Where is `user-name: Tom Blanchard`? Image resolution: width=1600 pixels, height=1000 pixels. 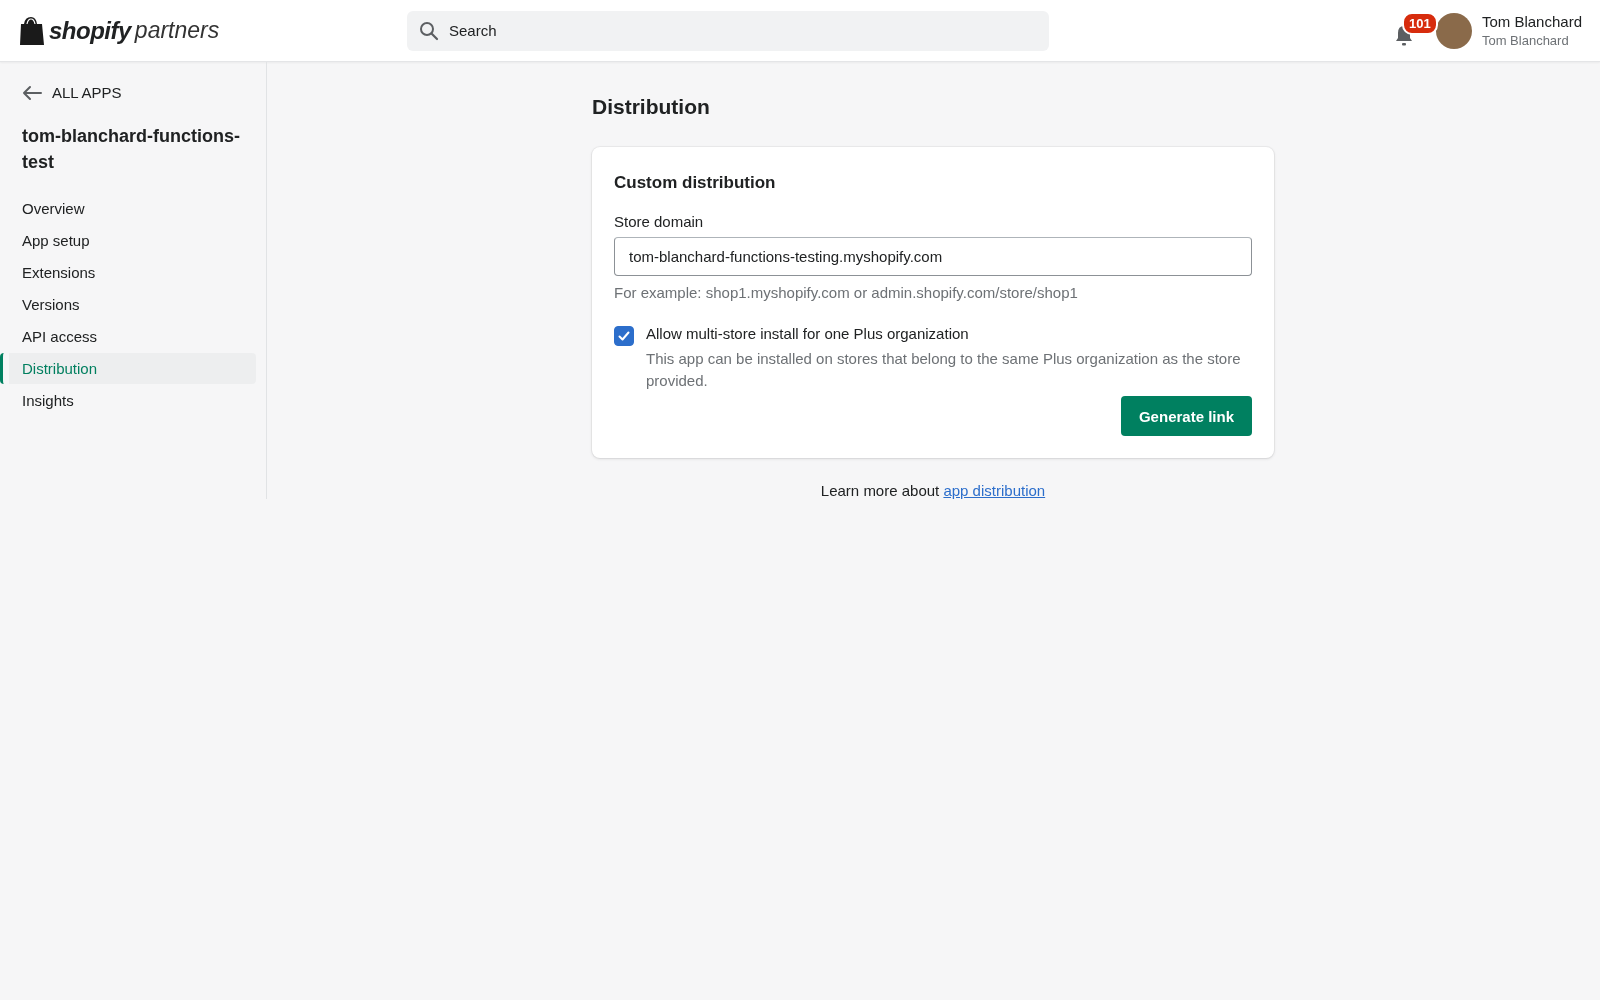
user-name: Tom Blanchard is located at coordinates (1531, 21).